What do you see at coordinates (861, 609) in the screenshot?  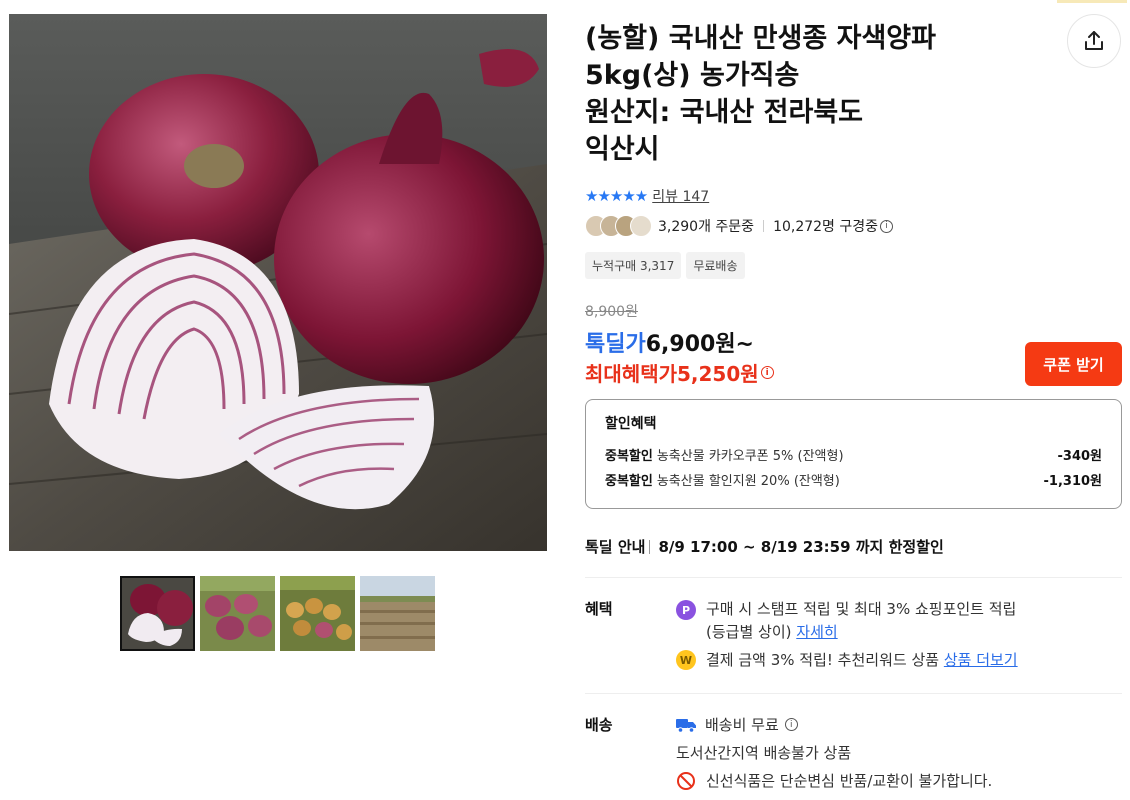 I see `benefit-point-text: 구매 시 스탬프 적립 및 최대 3% 쇼핑포인트 적립` at bounding box center [861, 609].